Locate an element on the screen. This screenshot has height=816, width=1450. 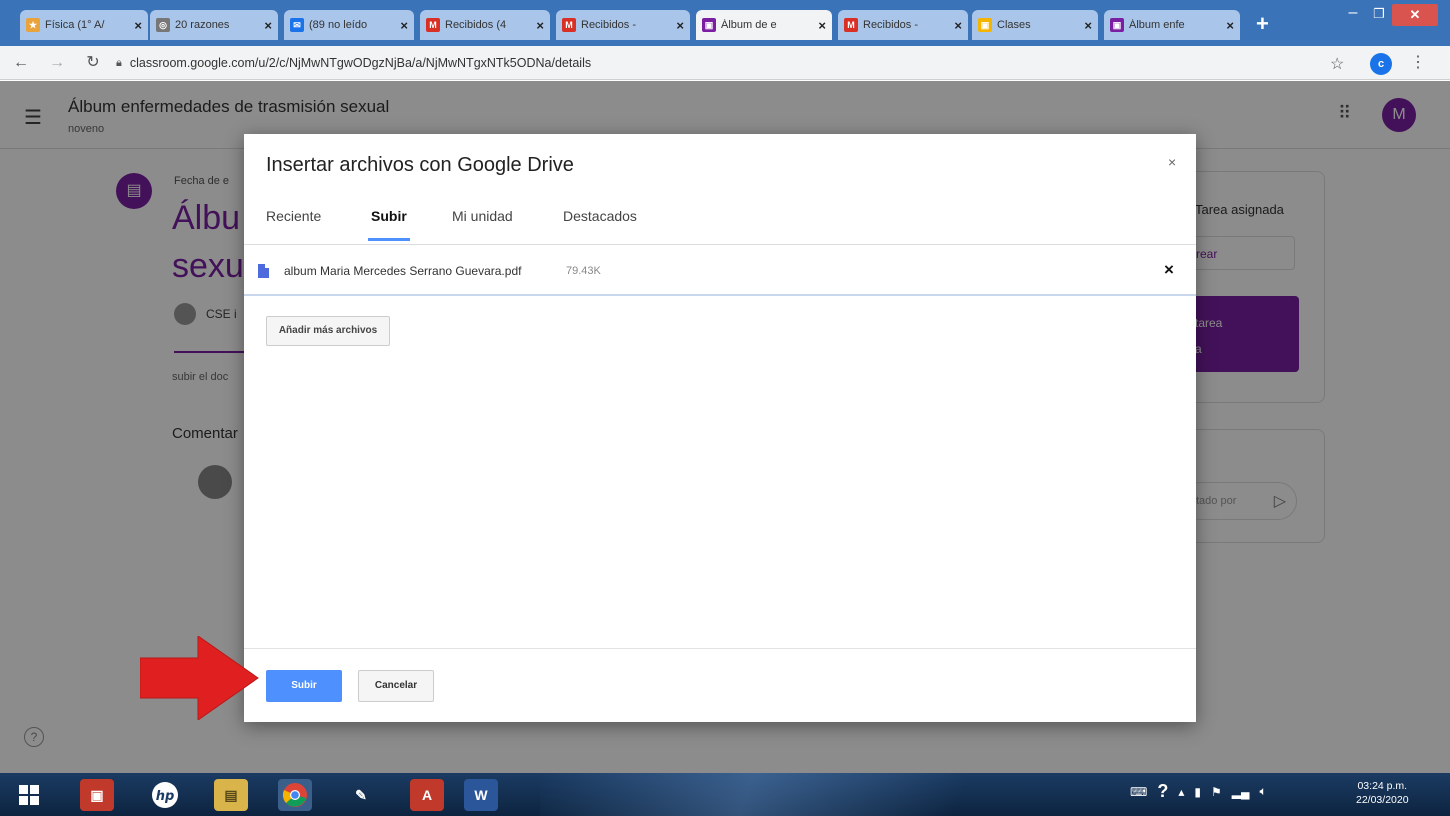
volume-icon: 🔈︎ is located at coordinates (1262, 791).